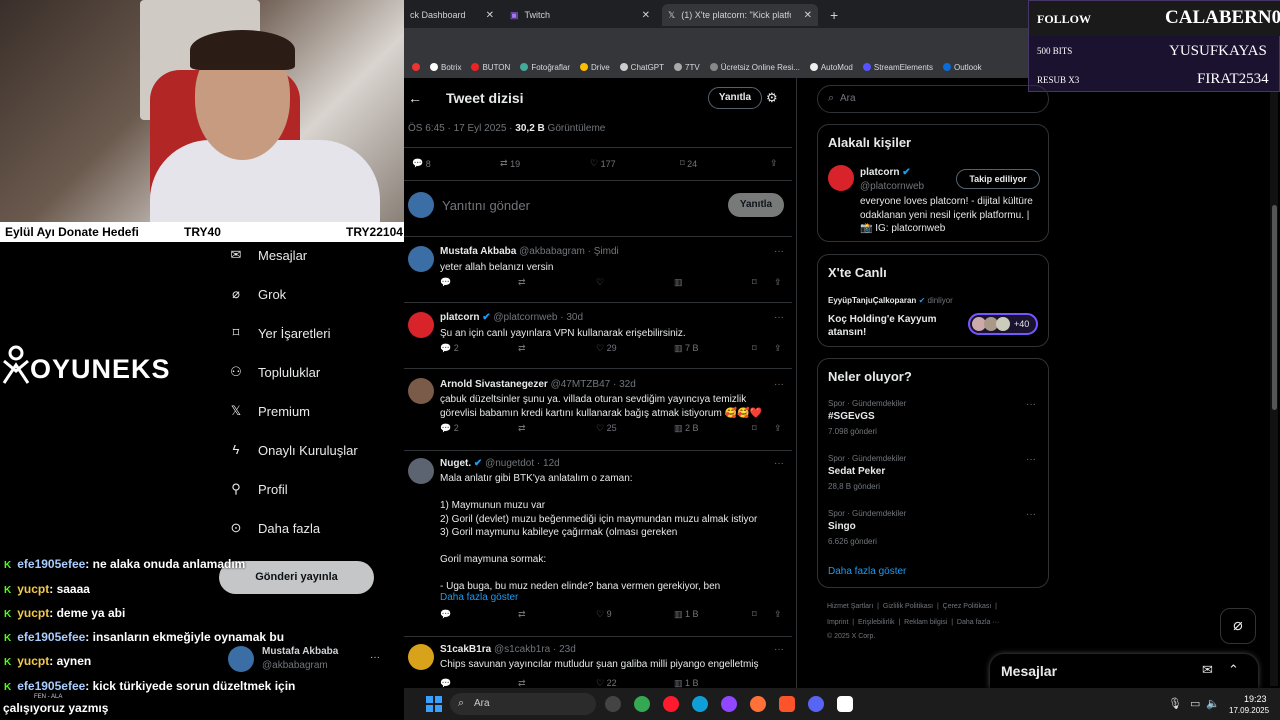  Describe the element at coordinates (772, 98) in the screenshot. I see `sliders-icon: ⚙` at that location.